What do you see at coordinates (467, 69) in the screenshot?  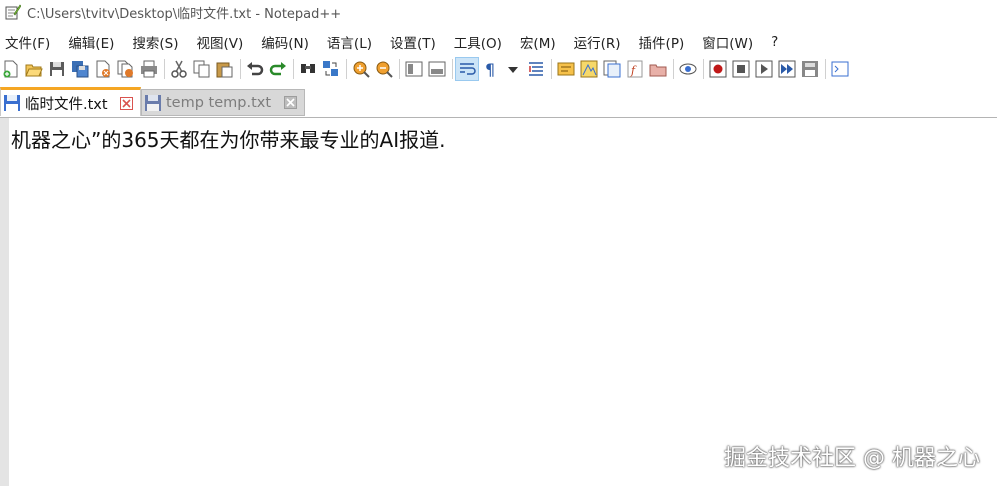 I see `word-wrap-icon` at bounding box center [467, 69].